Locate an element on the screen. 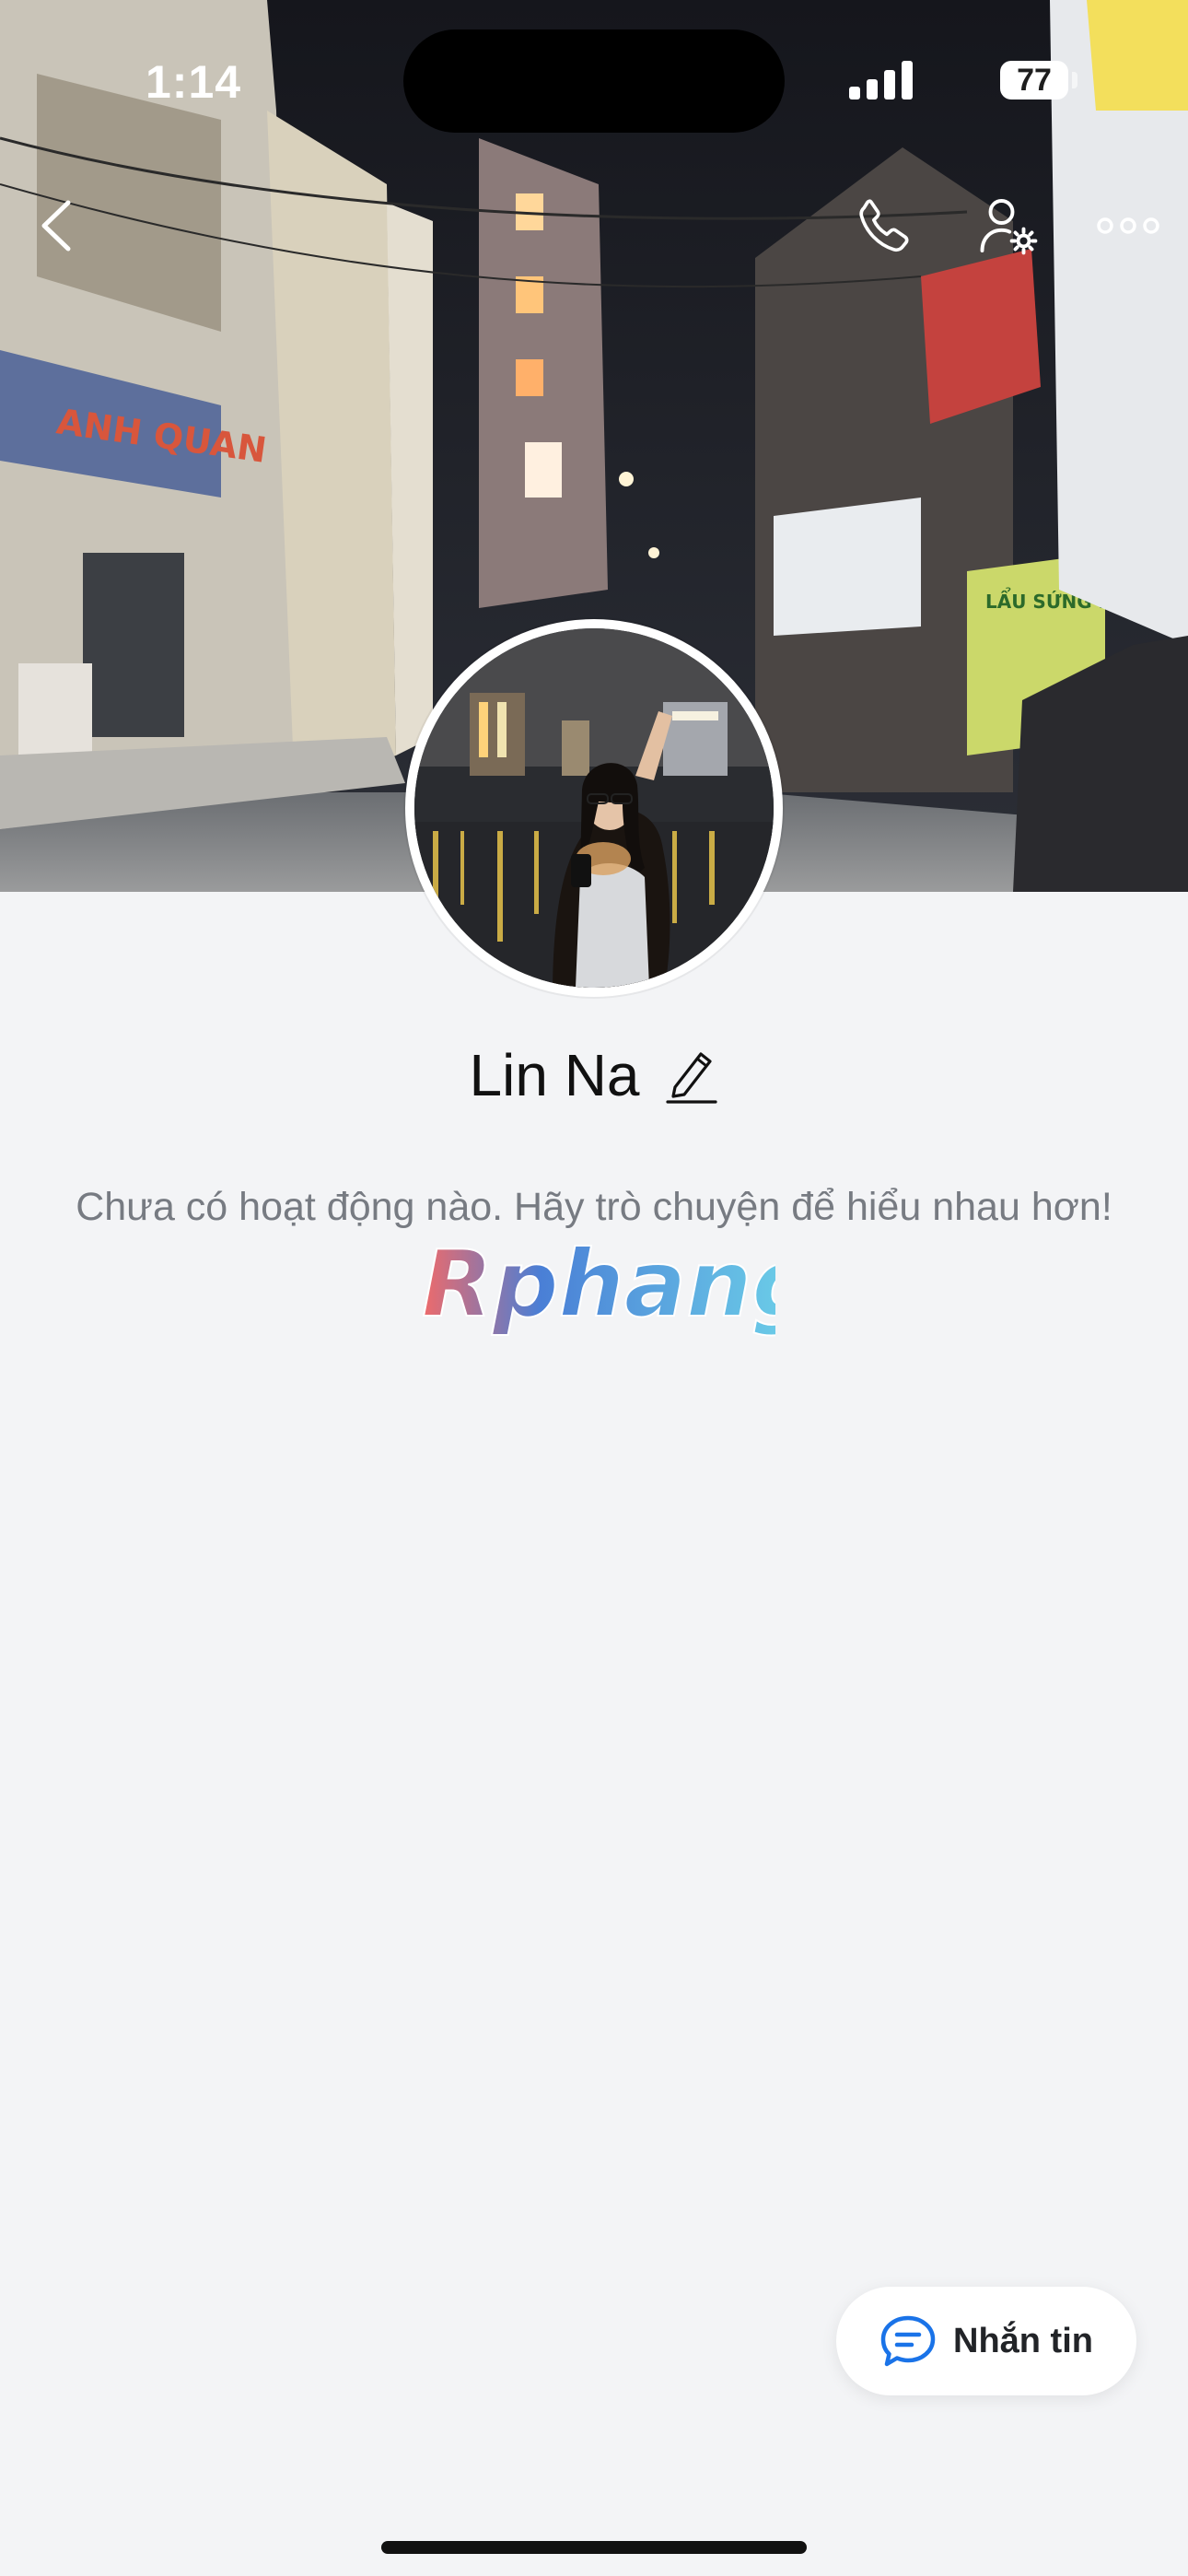  battery-indicator: 77 is located at coordinates (1034, 80).